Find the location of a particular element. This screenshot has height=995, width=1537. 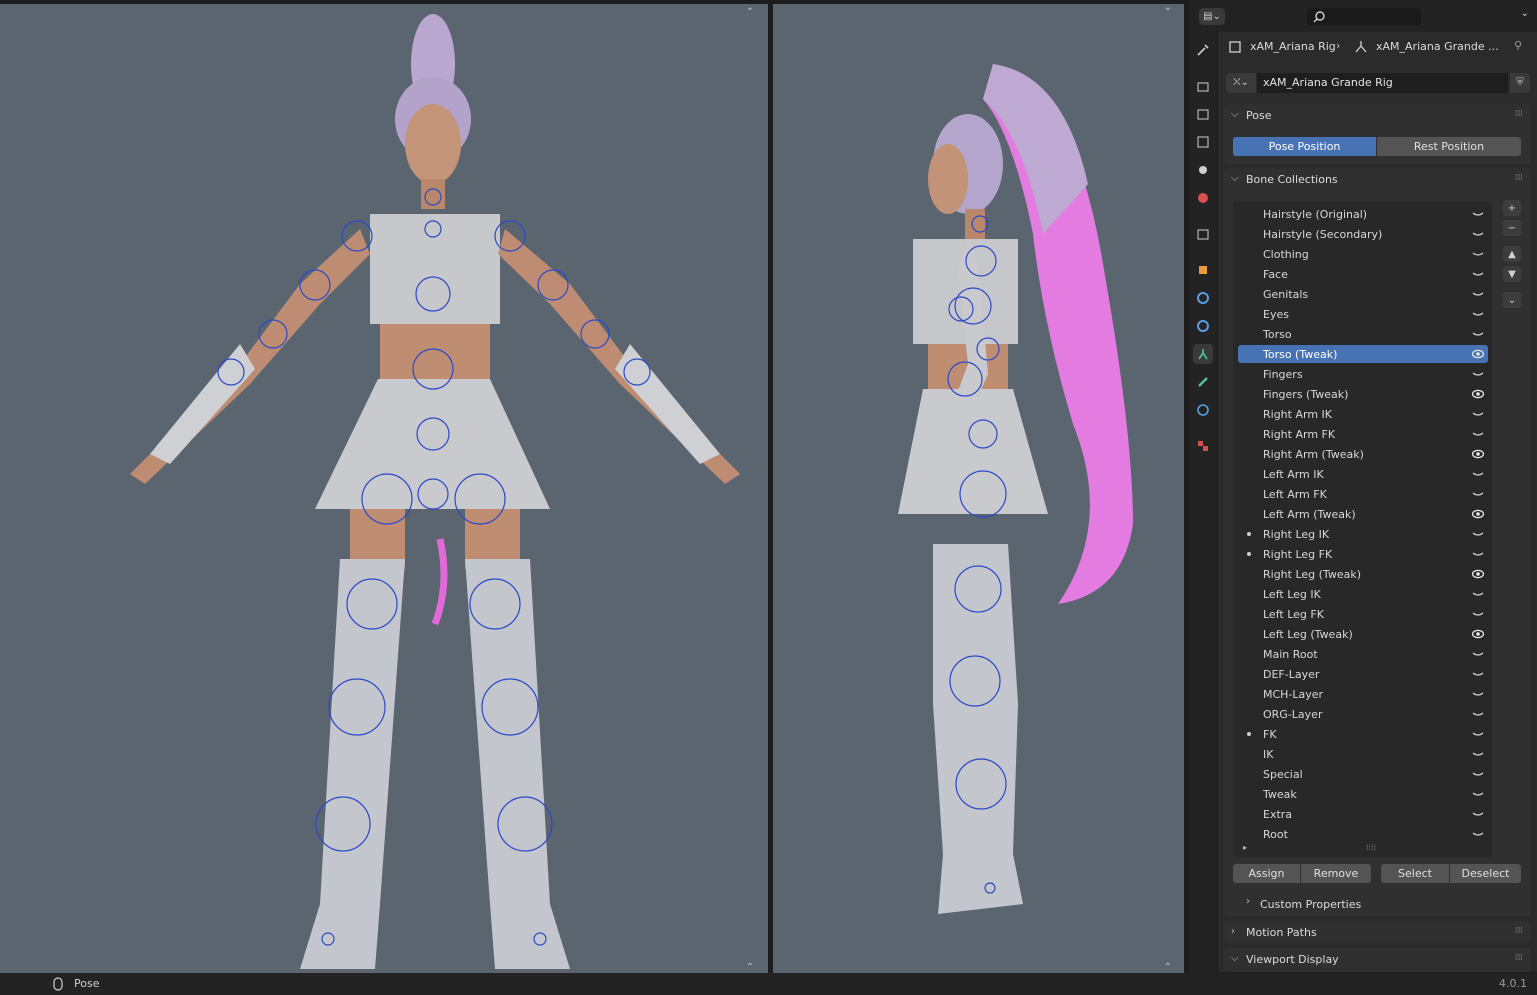

bone-collection-row: Left Arm FK is located at coordinates (1363, 494).